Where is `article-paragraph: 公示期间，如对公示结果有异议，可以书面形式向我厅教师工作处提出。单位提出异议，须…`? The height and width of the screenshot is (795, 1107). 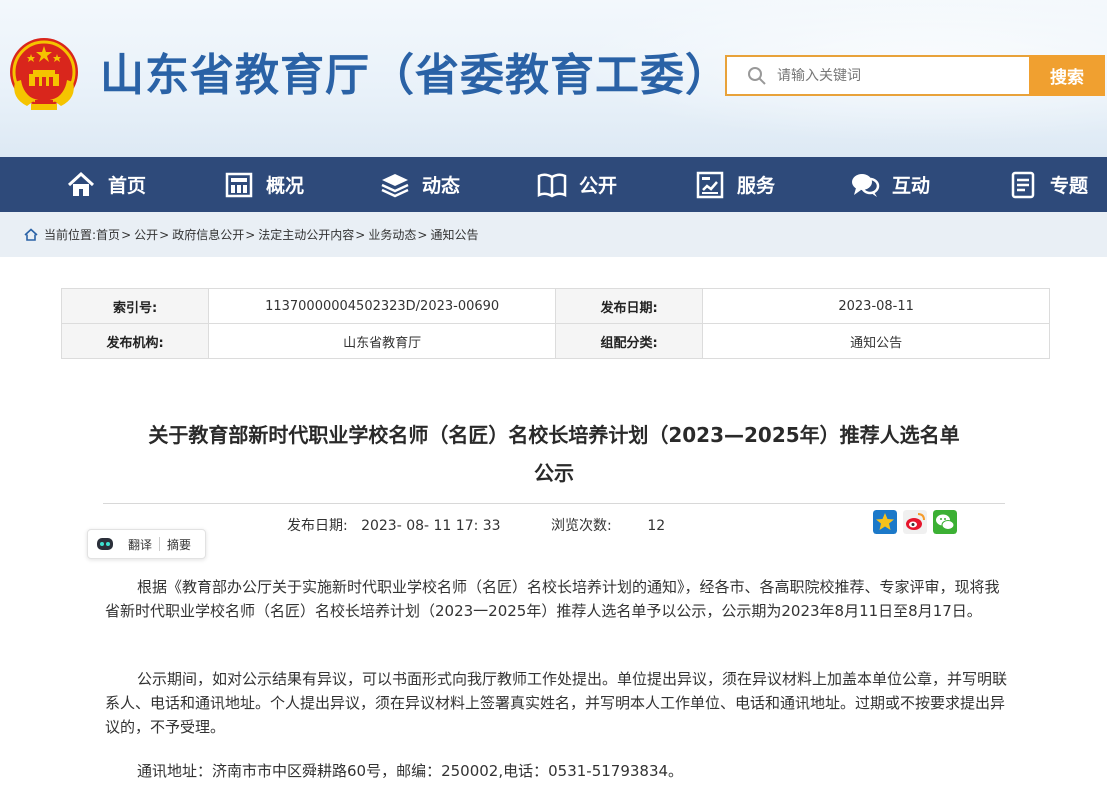
article-paragraph: 公示期间，如对公示结果有异议，可以书面形式向我厅教师工作处提出。单位提出异议，须… is located at coordinates (556, 703).